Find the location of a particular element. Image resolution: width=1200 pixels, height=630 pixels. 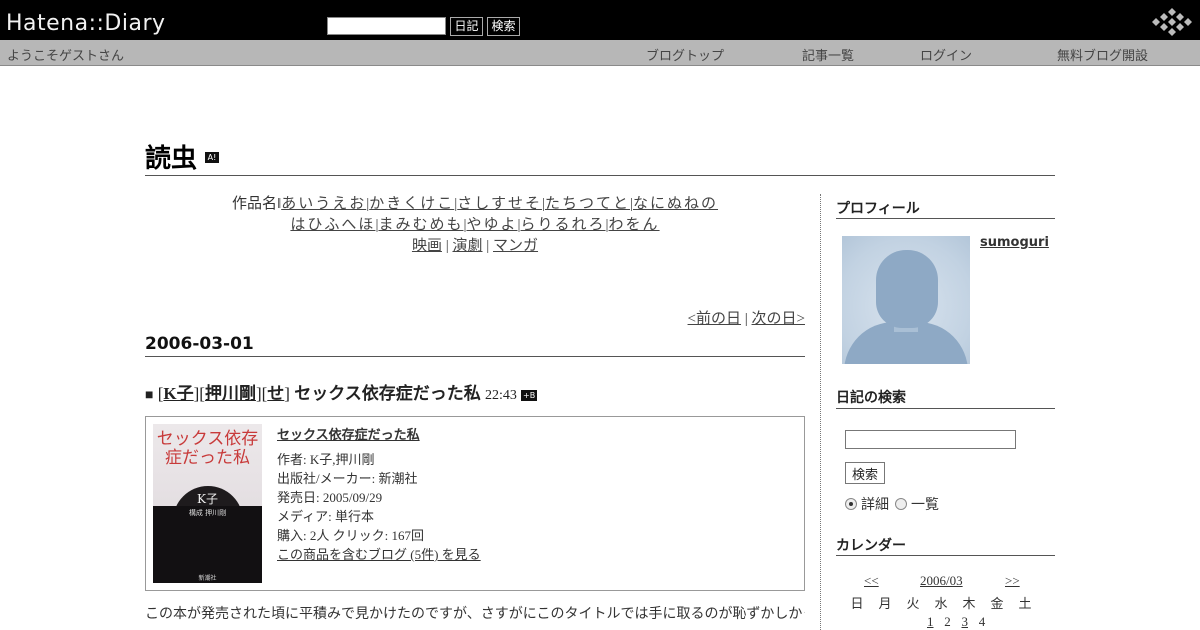

radio-detail-indicator is located at coordinates (851, 504).